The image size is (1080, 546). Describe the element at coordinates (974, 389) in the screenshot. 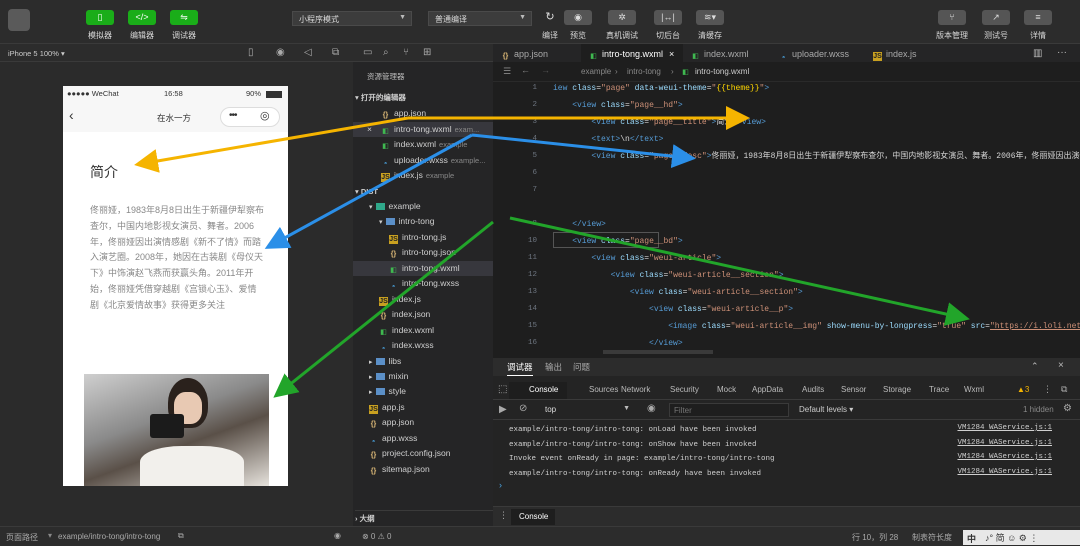

I see `devtools-tab-wxml: Wxml` at that location.